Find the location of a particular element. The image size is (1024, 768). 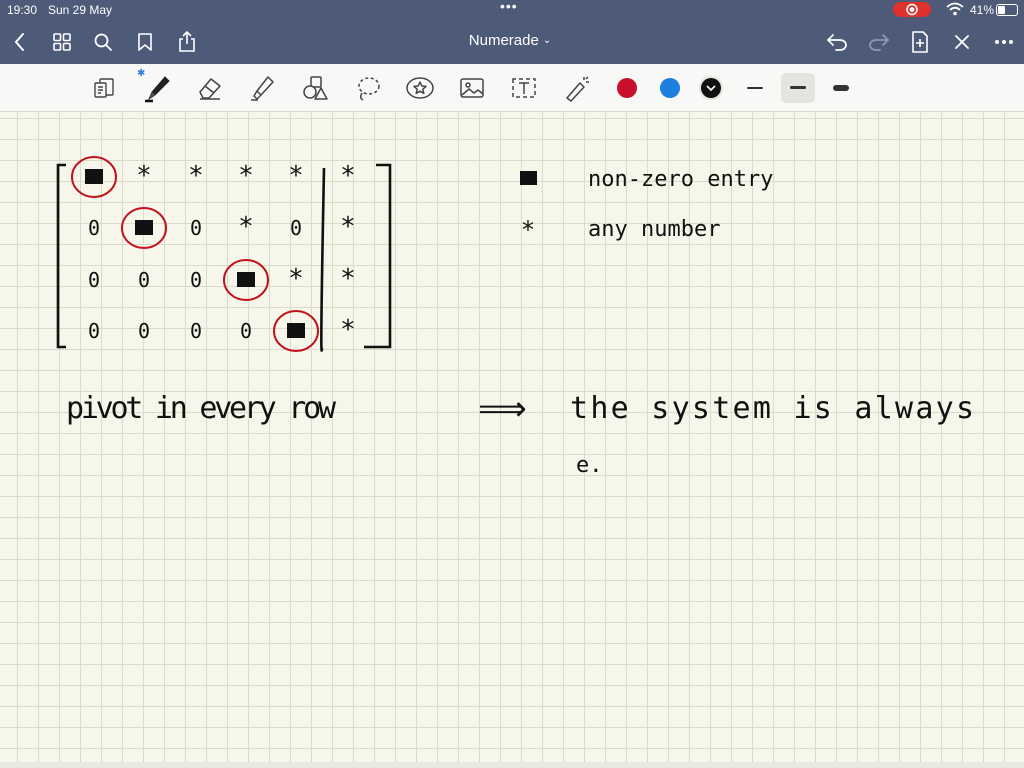

grid-icon is located at coordinates (62, 42).